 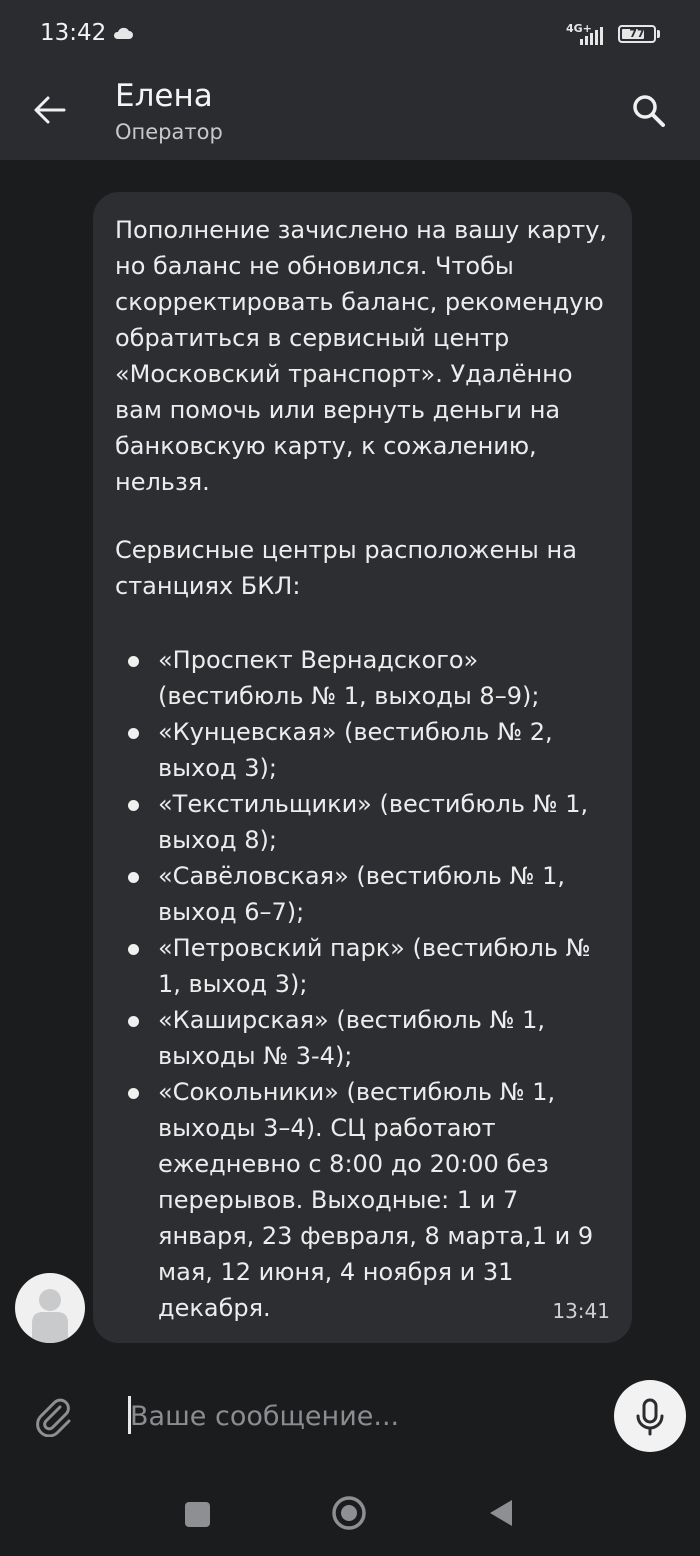 What do you see at coordinates (123, 33) in the screenshot?
I see `cloud-icon` at bounding box center [123, 33].